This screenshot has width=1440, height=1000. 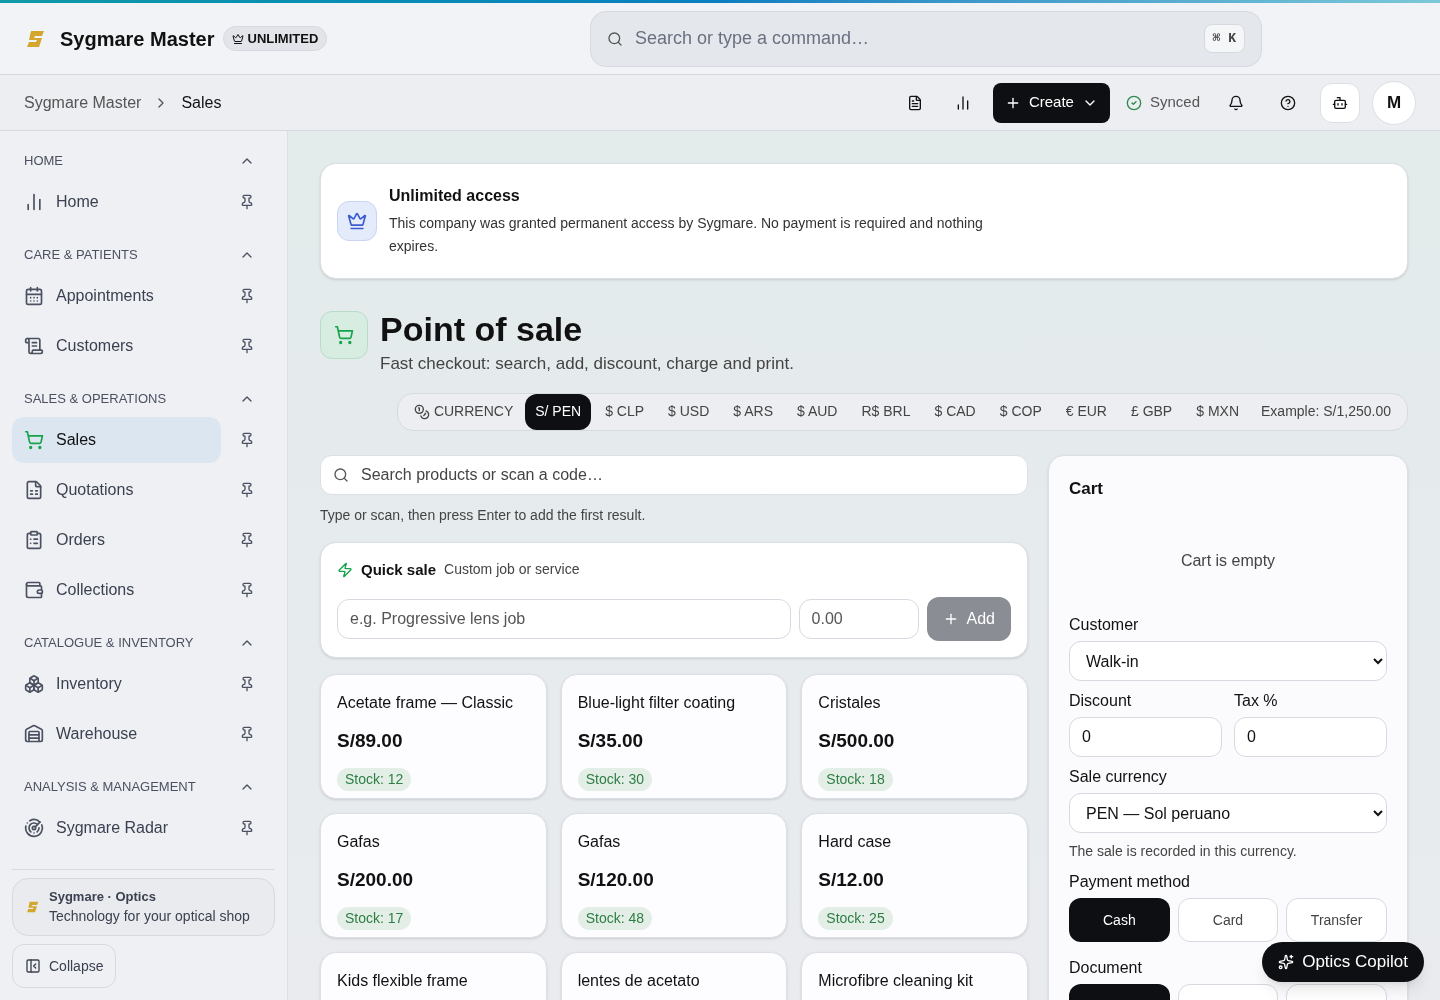 I want to click on sidebar-item: Orders, so click(x=116, y=540).